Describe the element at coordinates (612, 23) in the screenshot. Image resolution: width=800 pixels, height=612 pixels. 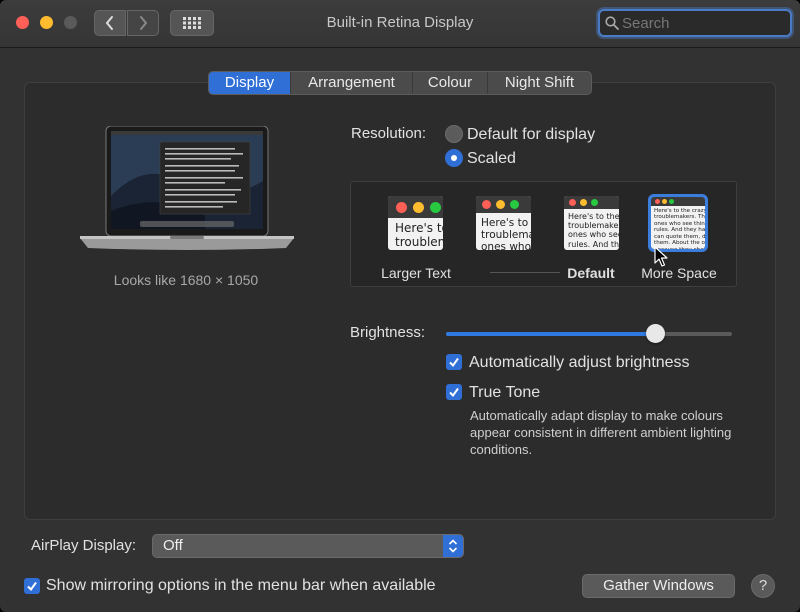
I see `search-icon` at that location.